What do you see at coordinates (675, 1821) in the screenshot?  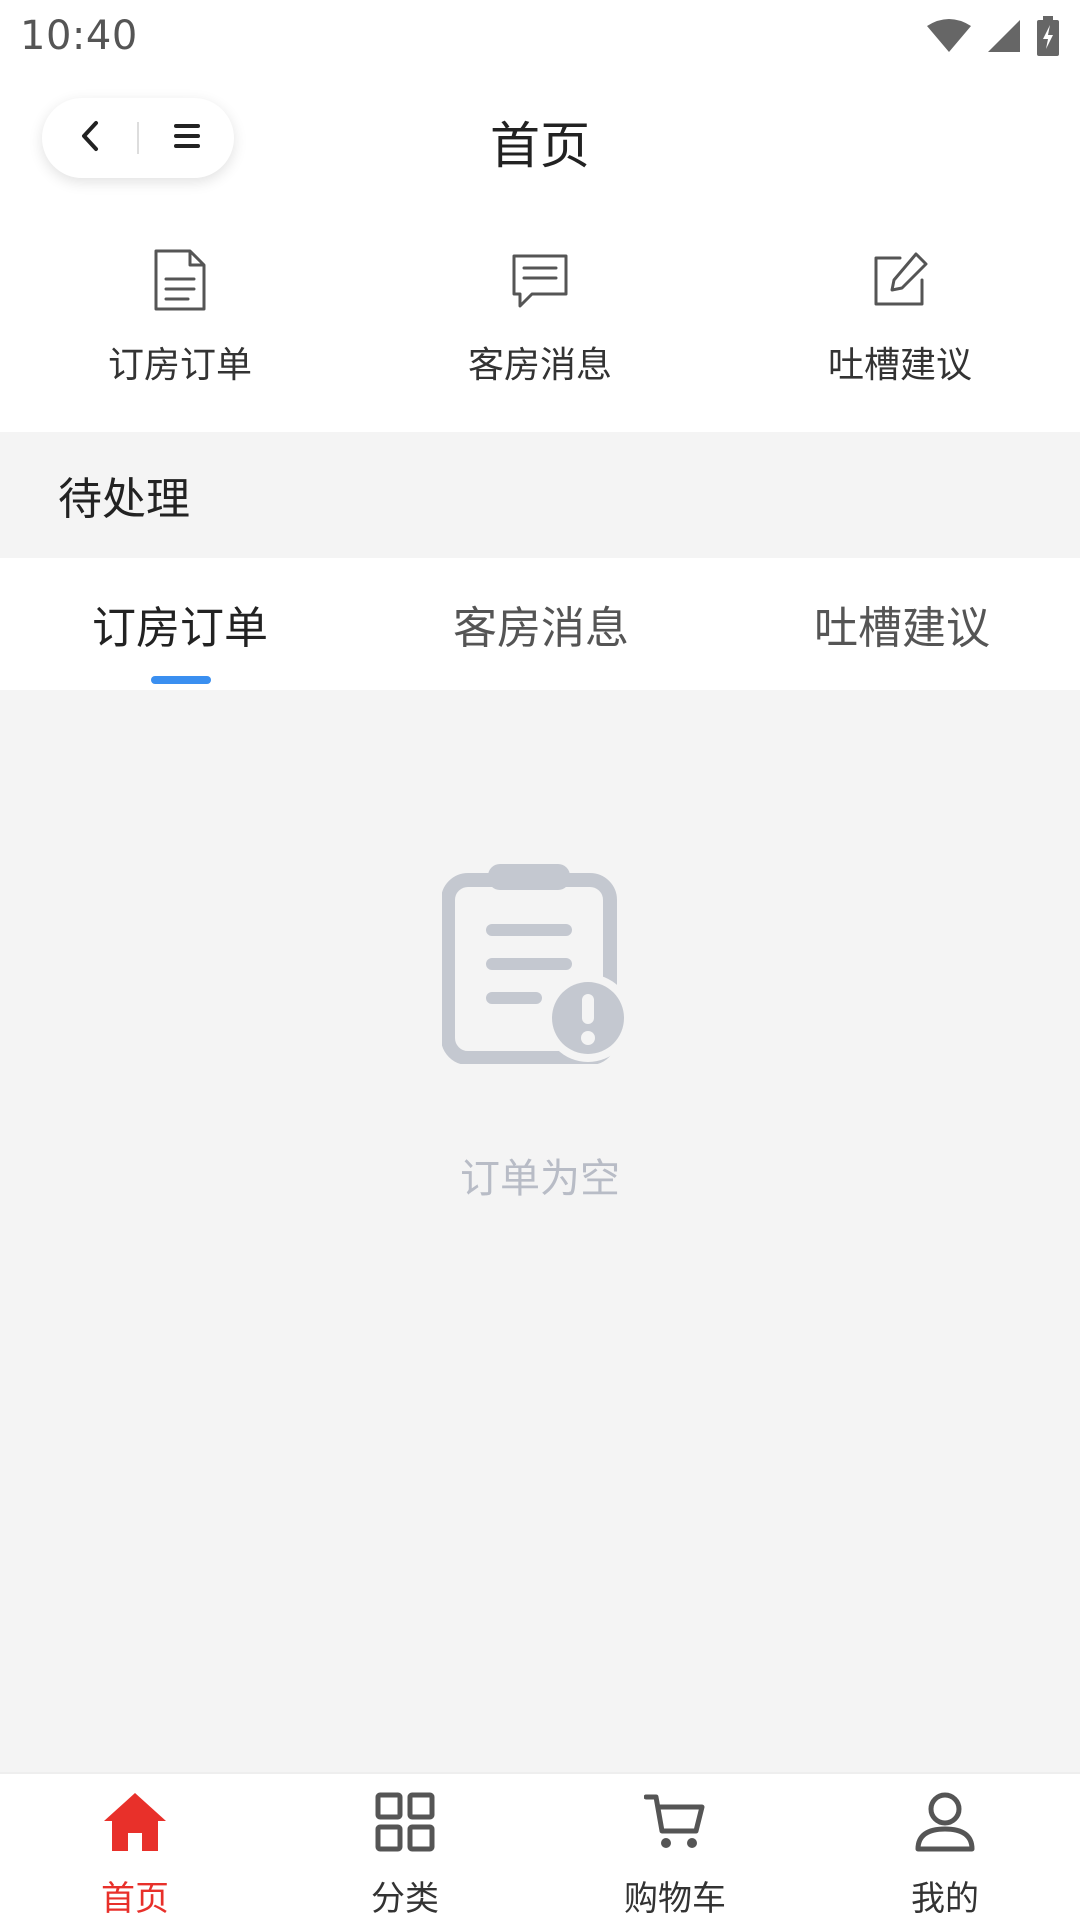 I see `cart-icon` at bounding box center [675, 1821].